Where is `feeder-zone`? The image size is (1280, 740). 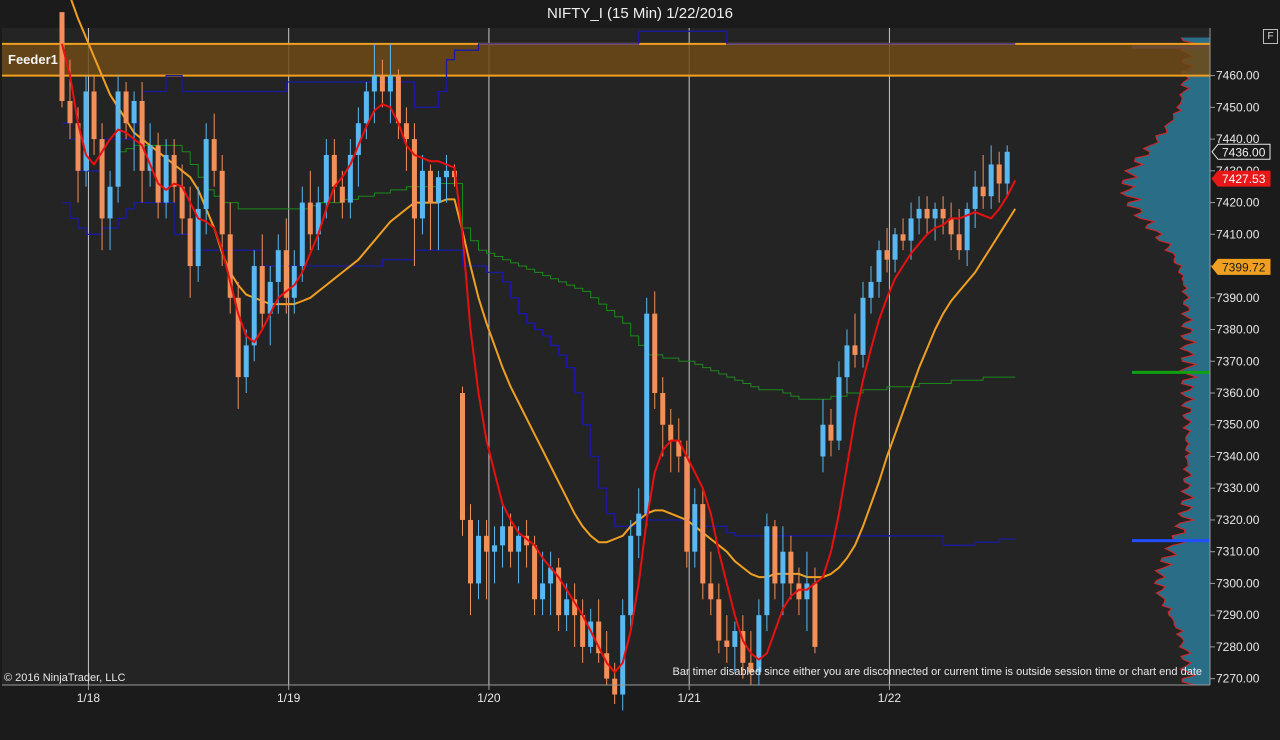
feeder-zone is located at coordinates (606, 59).